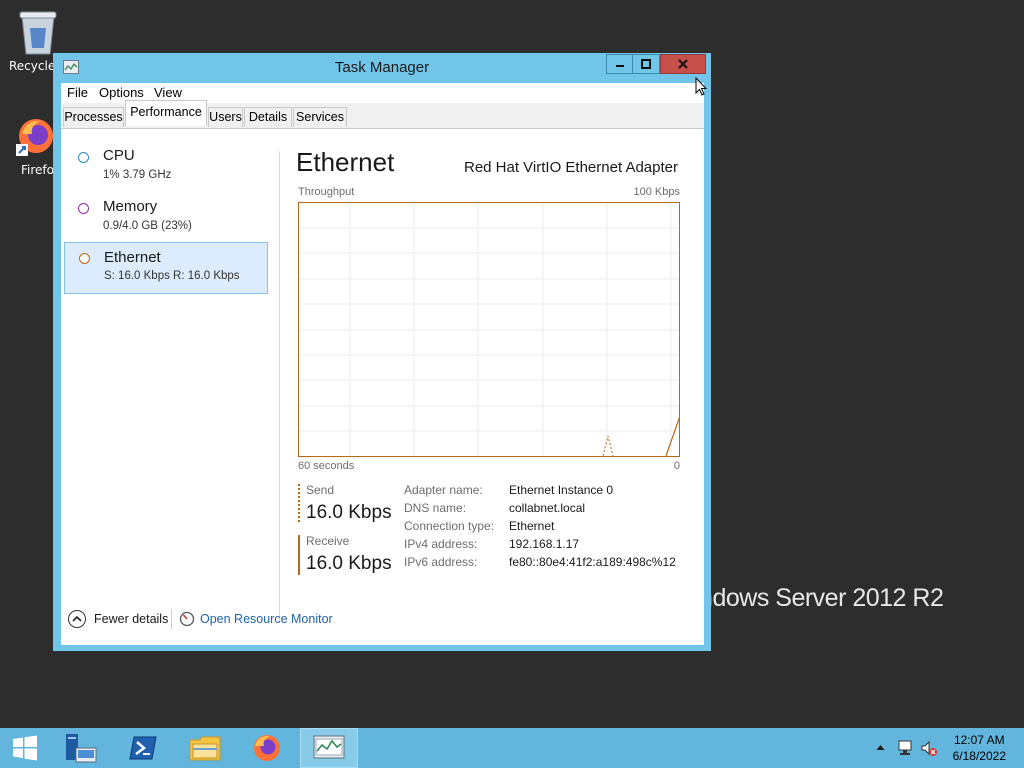 This screenshot has width=1024, height=768. What do you see at coordinates (819, 598) in the screenshot?
I see `os-watermark: indows Server 2012 R2` at bounding box center [819, 598].